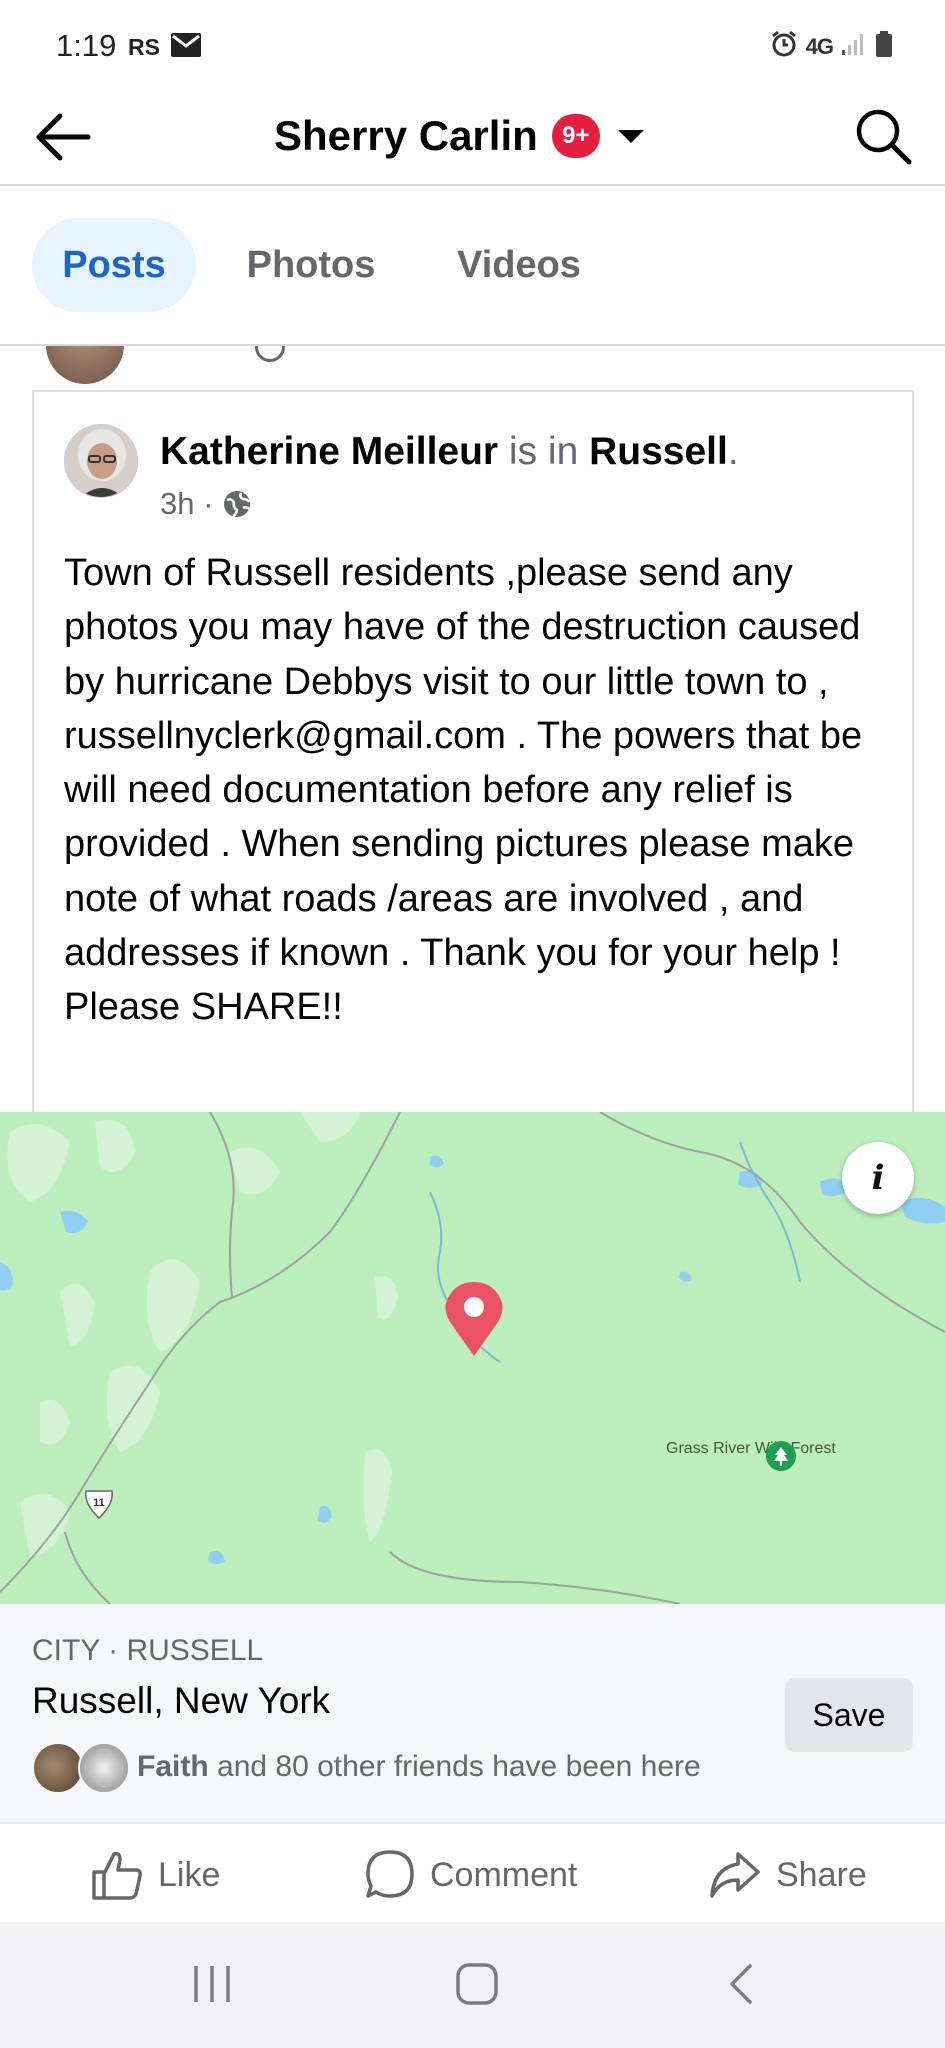 This screenshot has height=2048, width=945. What do you see at coordinates (311, 265) in the screenshot?
I see `tab-photos: Photos` at bounding box center [311, 265].